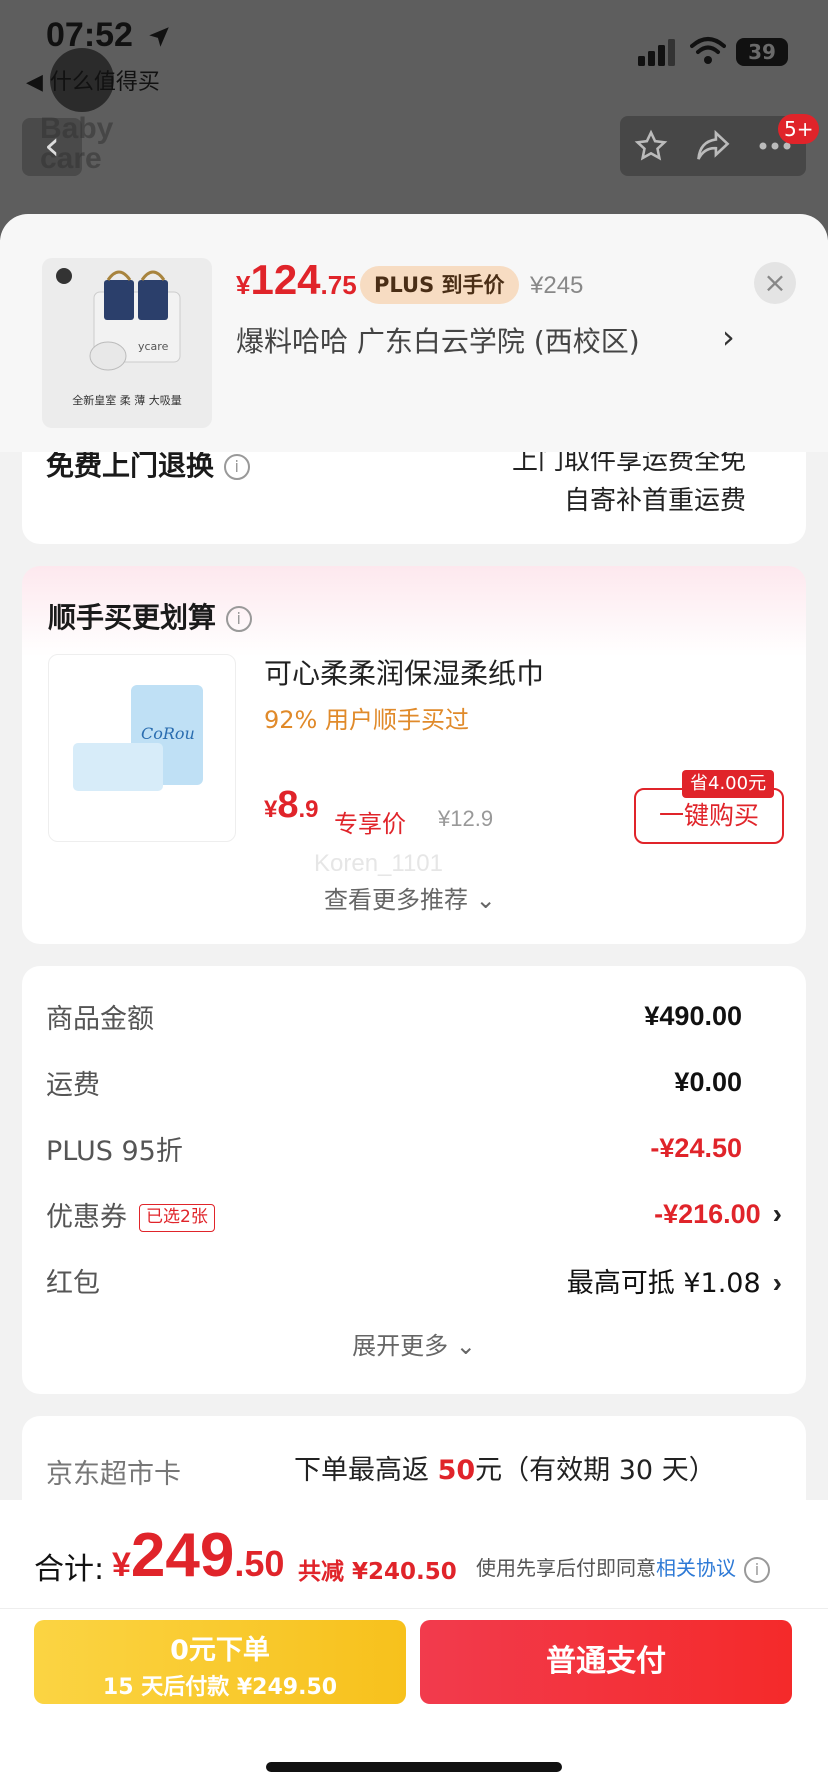 The height and width of the screenshot is (1792, 828). I want to click on cost-value: -¥216.00 ›, so click(718, 1214).